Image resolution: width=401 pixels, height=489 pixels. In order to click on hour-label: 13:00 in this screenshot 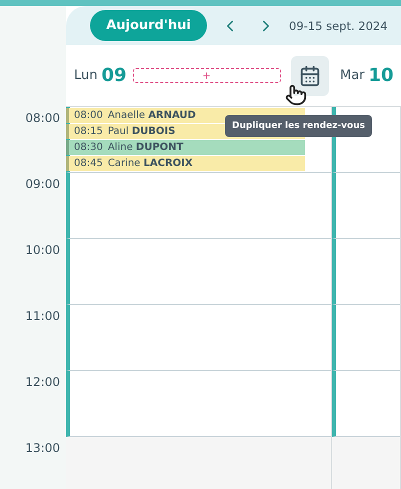, I will do `click(42, 448)`.